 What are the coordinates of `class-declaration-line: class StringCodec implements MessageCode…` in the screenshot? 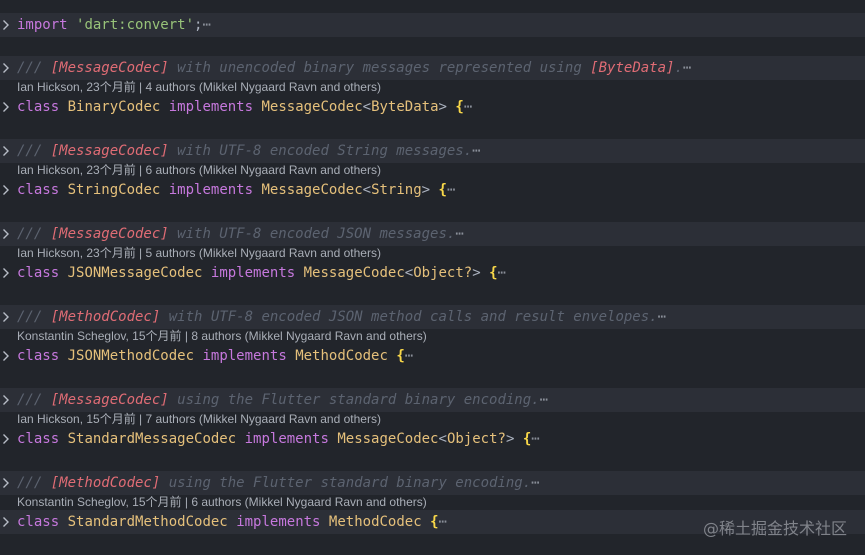 It's located at (432, 190).